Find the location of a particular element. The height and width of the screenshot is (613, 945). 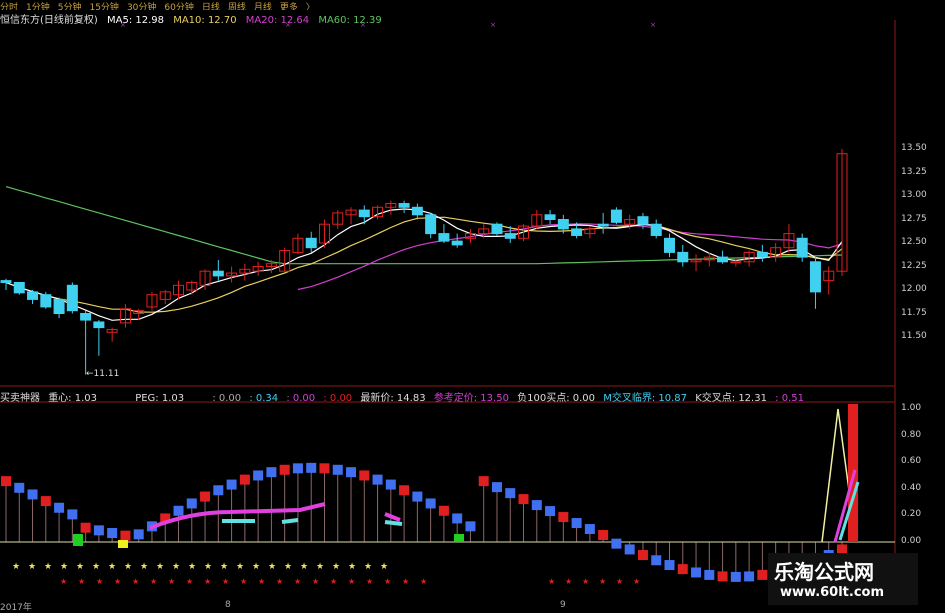

ma10-line is located at coordinates (424, 264).